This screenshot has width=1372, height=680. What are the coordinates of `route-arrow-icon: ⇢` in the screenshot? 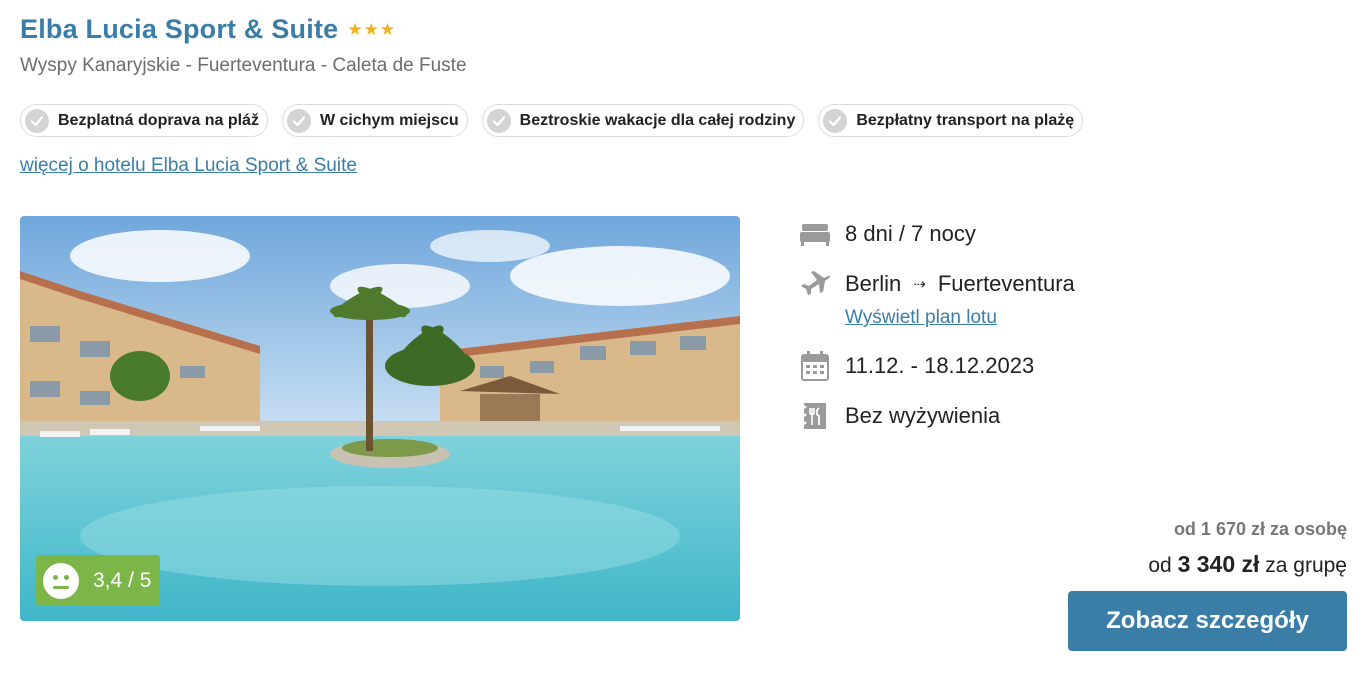 It's located at (919, 284).